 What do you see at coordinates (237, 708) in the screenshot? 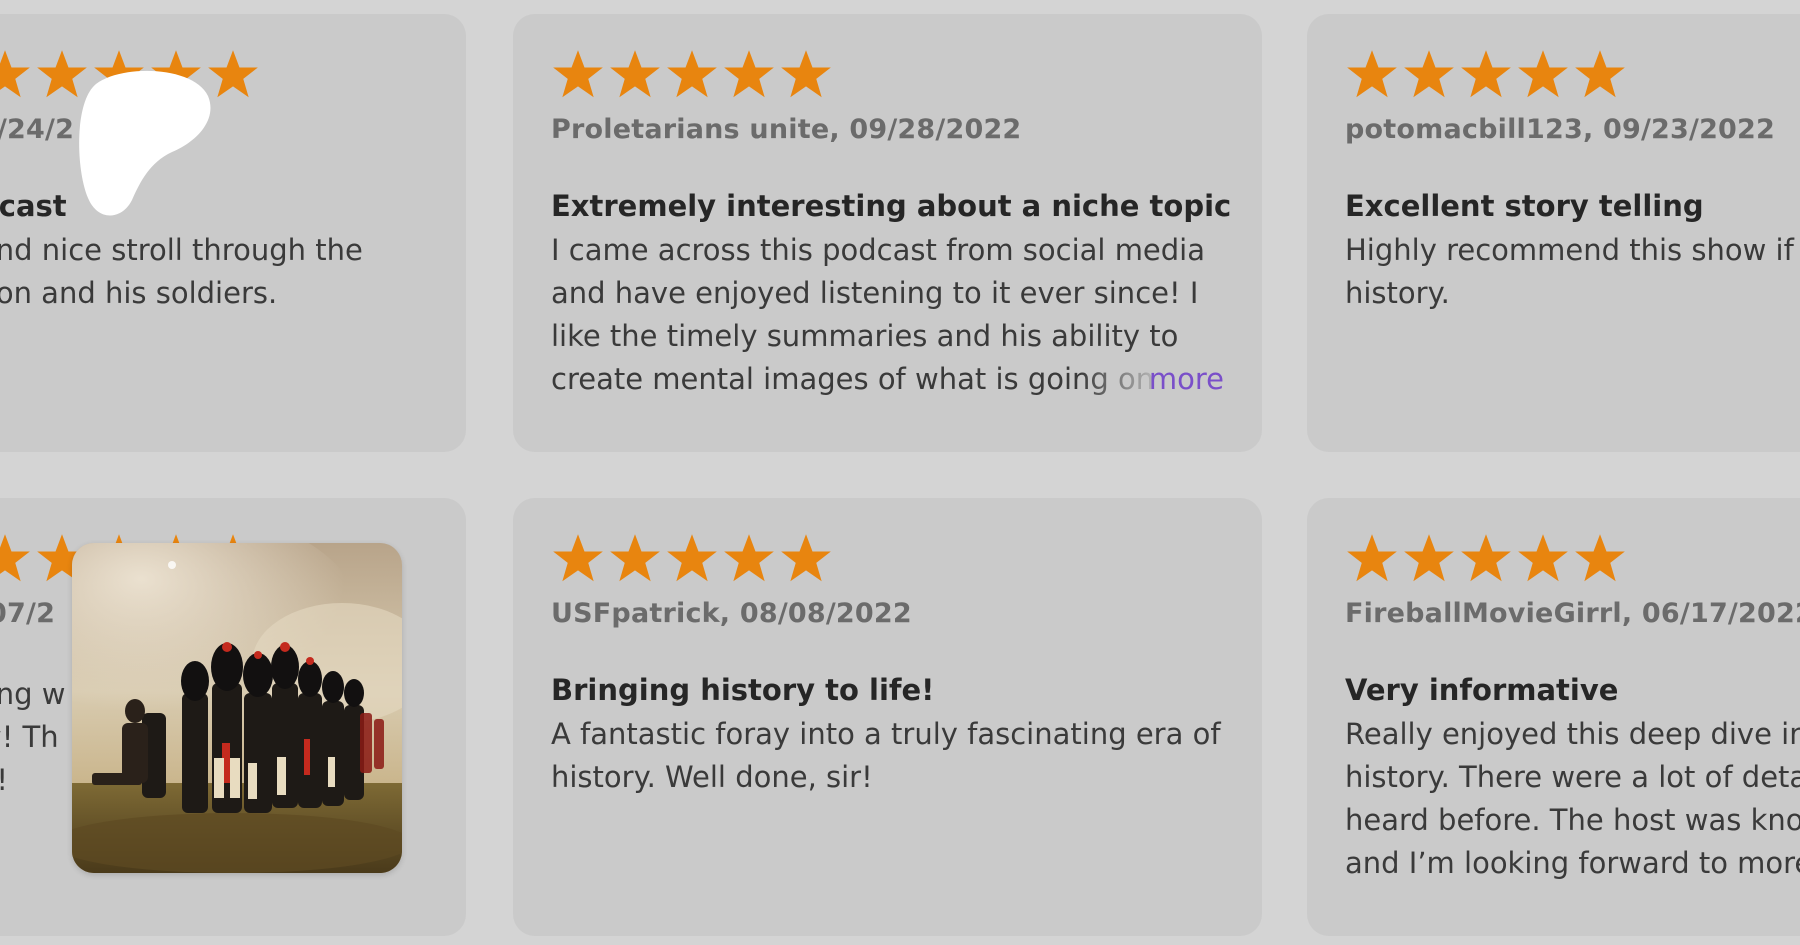
I see `podcast-artwork-image` at bounding box center [237, 708].